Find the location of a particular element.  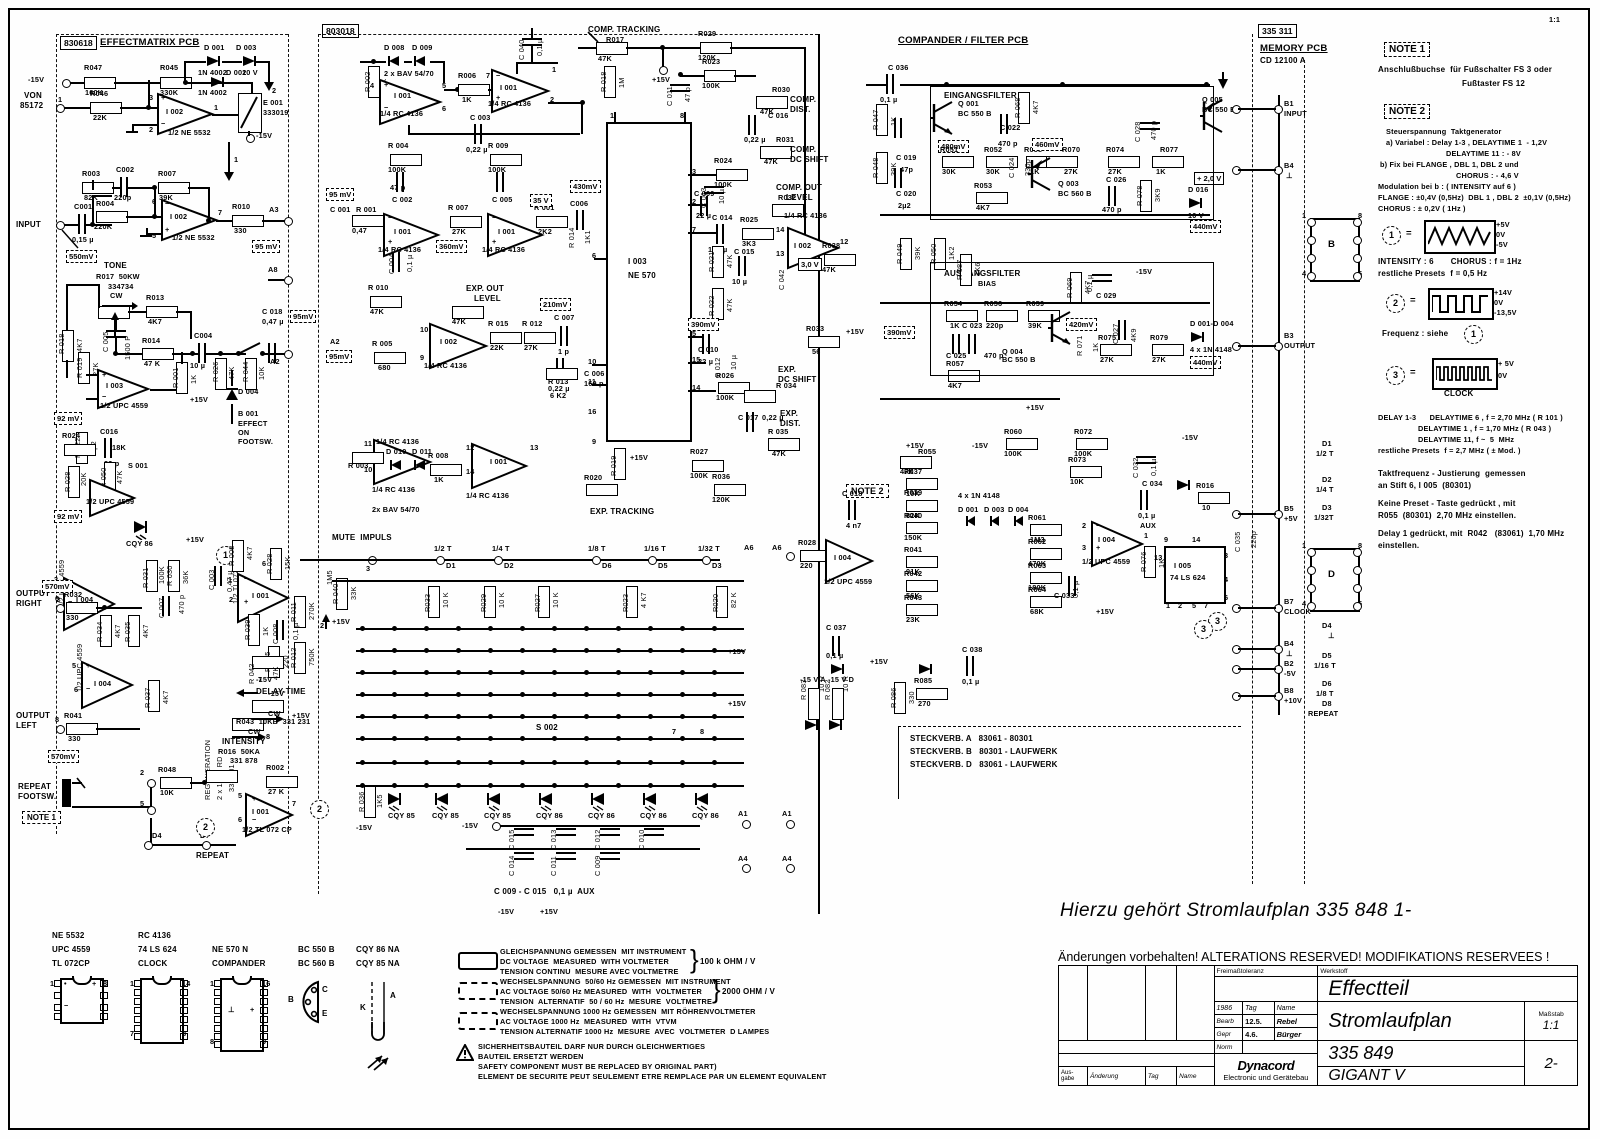

tb-massstab: 1:1 is located at coordinates (1551, 1024).